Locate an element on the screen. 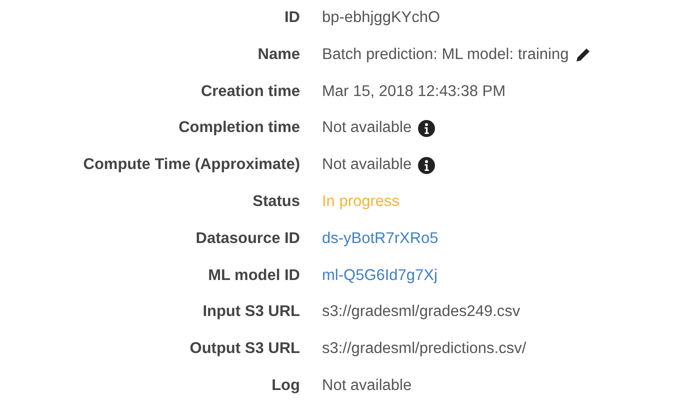  detail-label: Name is located at coordinates (278, 54).